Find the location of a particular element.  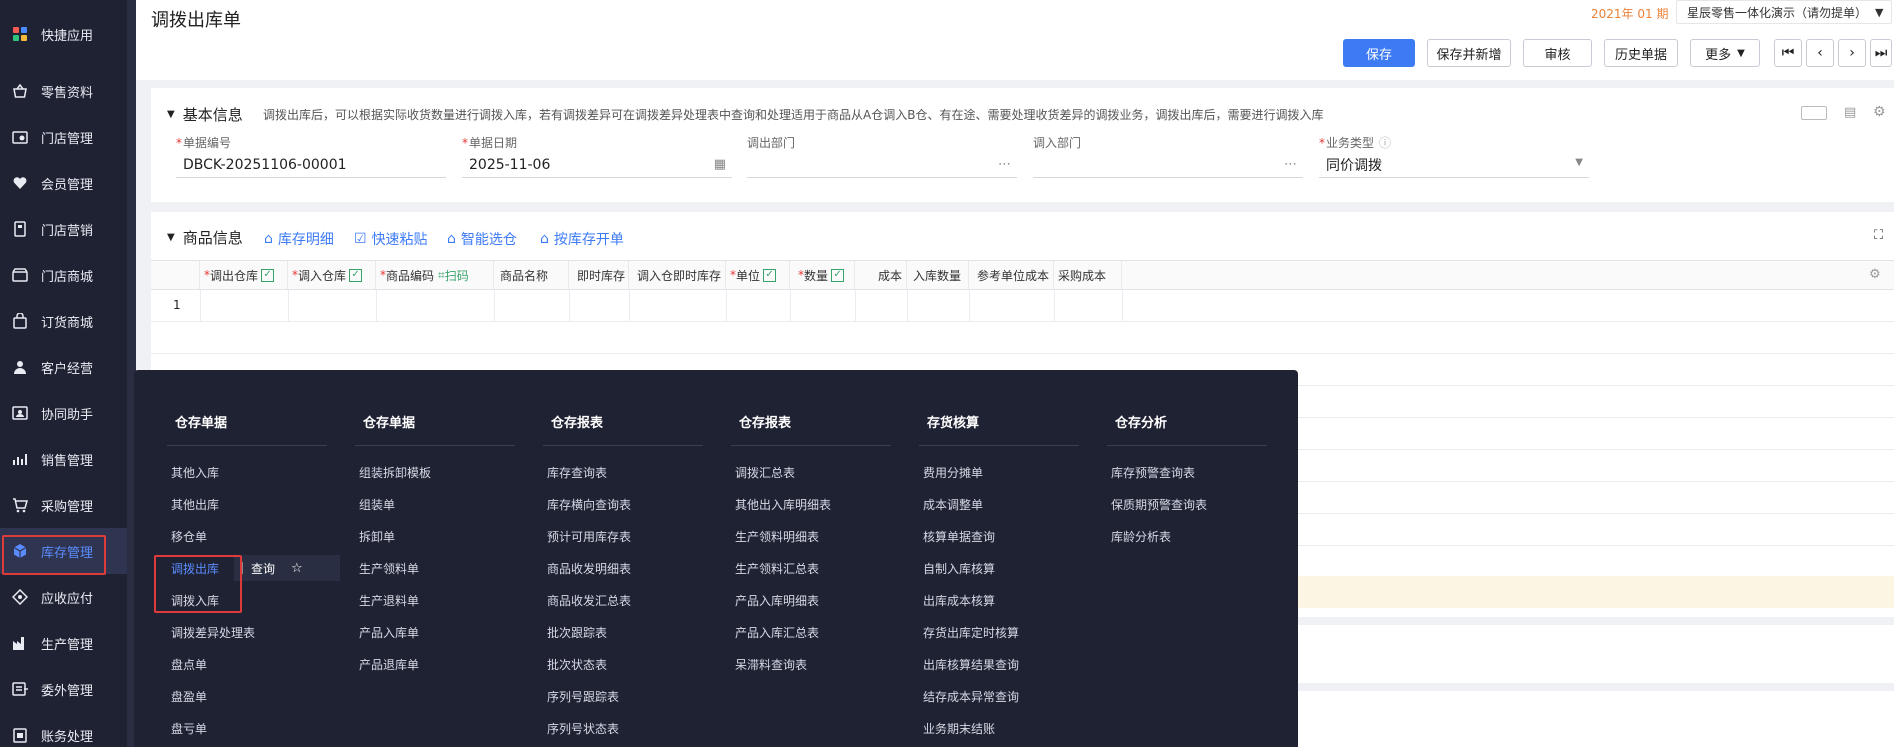

history-button: 历史单据 is located at coordinates (1641, 53).